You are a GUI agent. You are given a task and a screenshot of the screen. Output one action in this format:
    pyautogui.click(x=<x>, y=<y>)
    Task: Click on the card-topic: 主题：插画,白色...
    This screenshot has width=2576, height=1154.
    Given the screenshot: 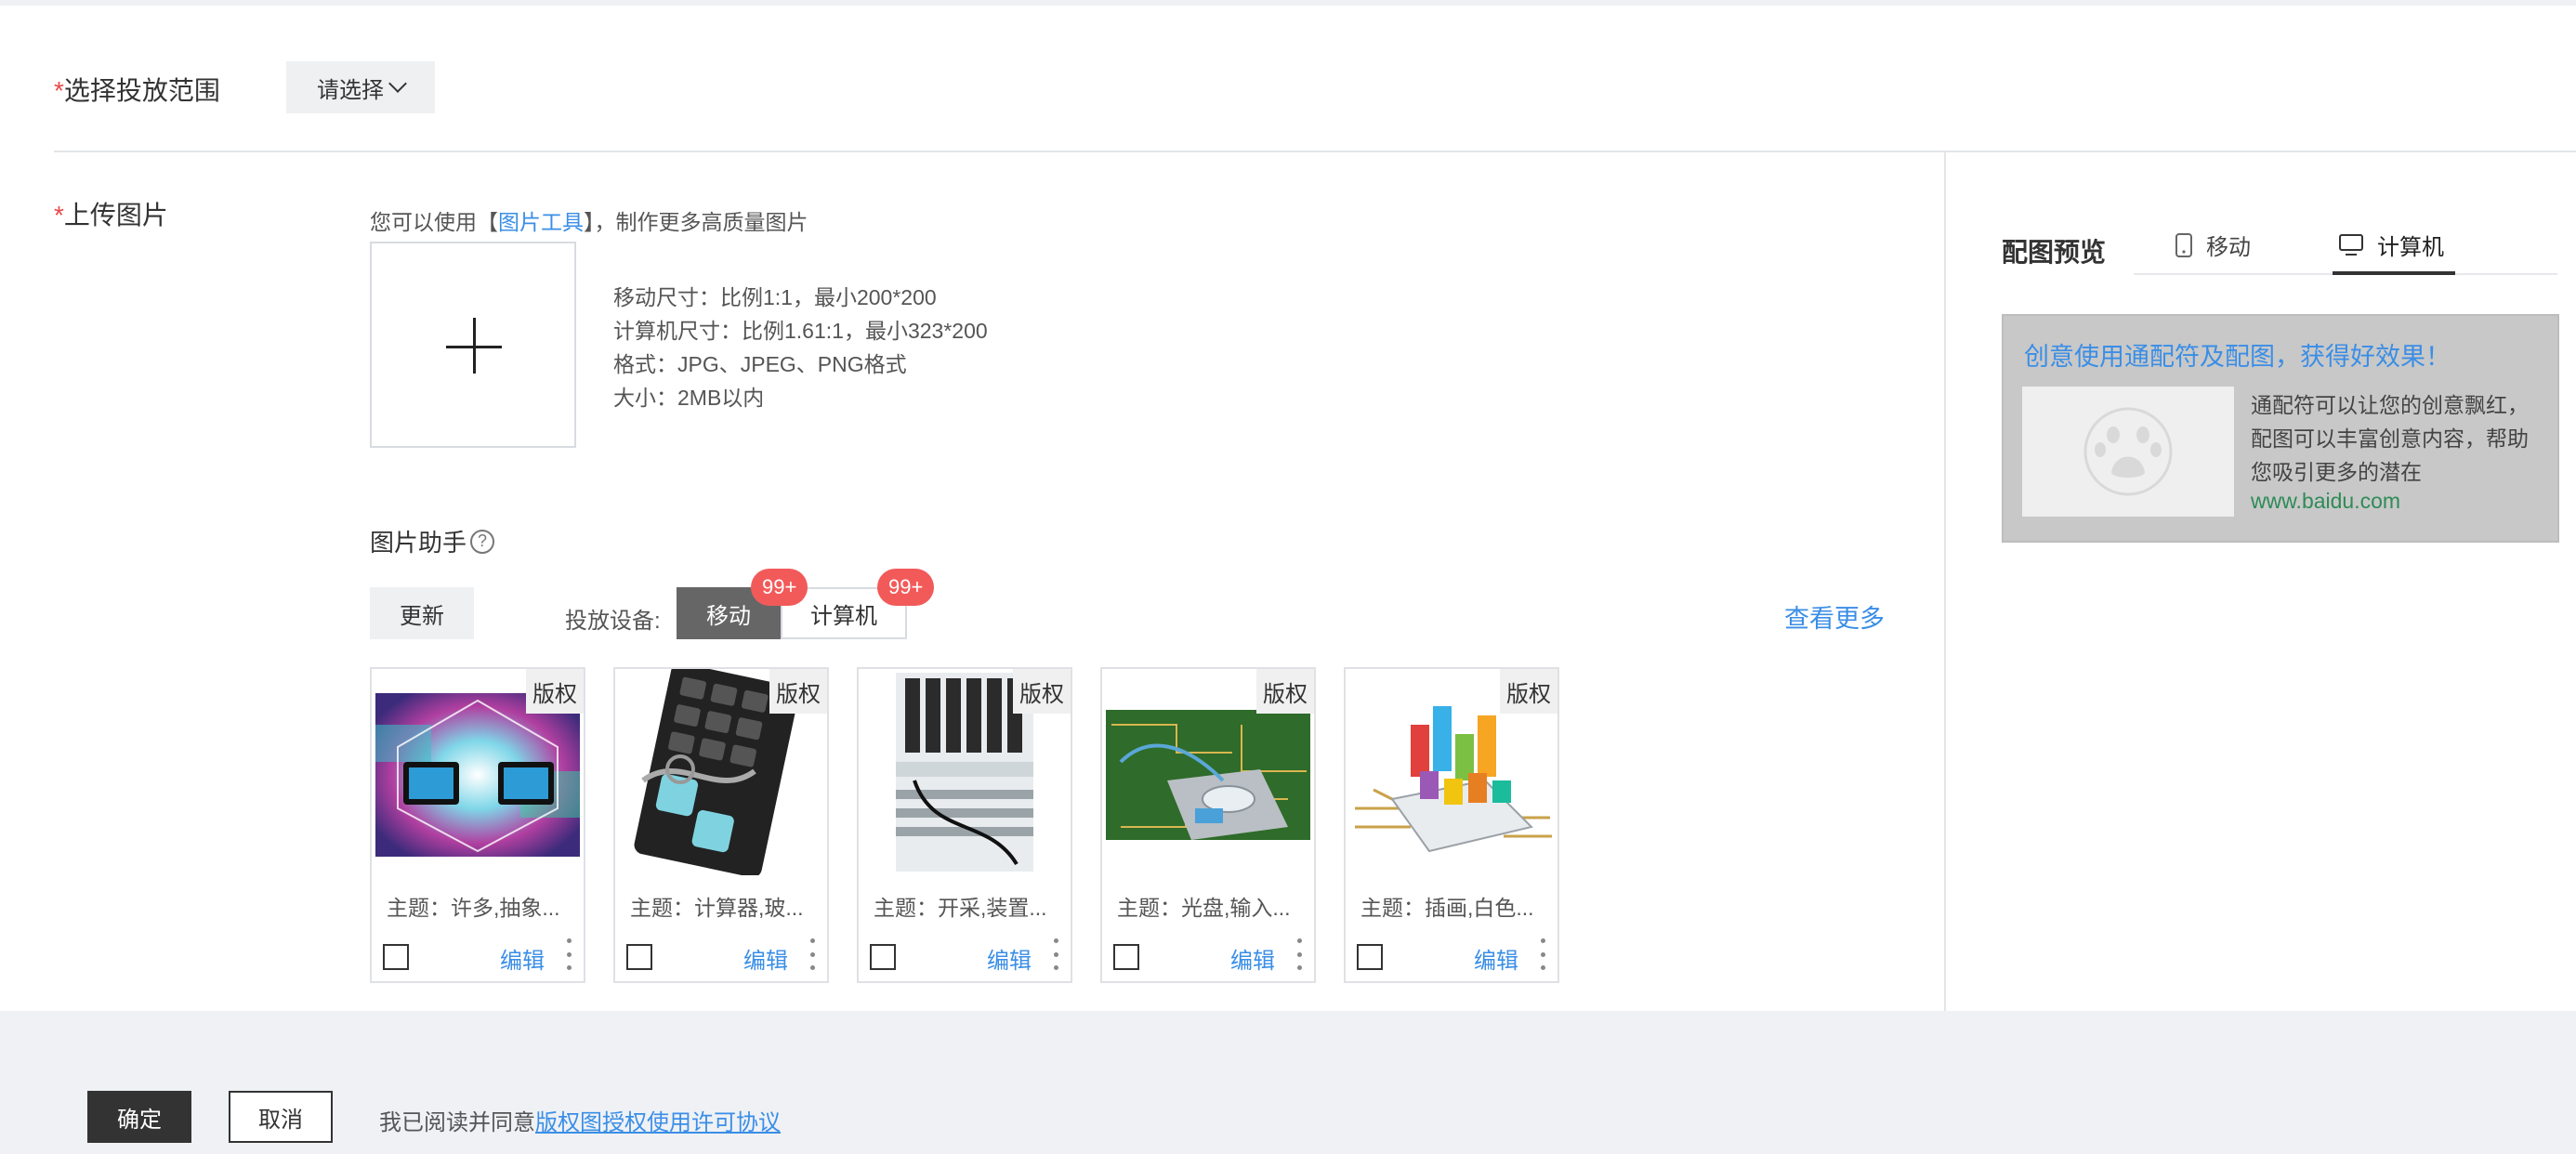 What is the action you would take?
    pyautogui.click(x=1447, y=908)
    